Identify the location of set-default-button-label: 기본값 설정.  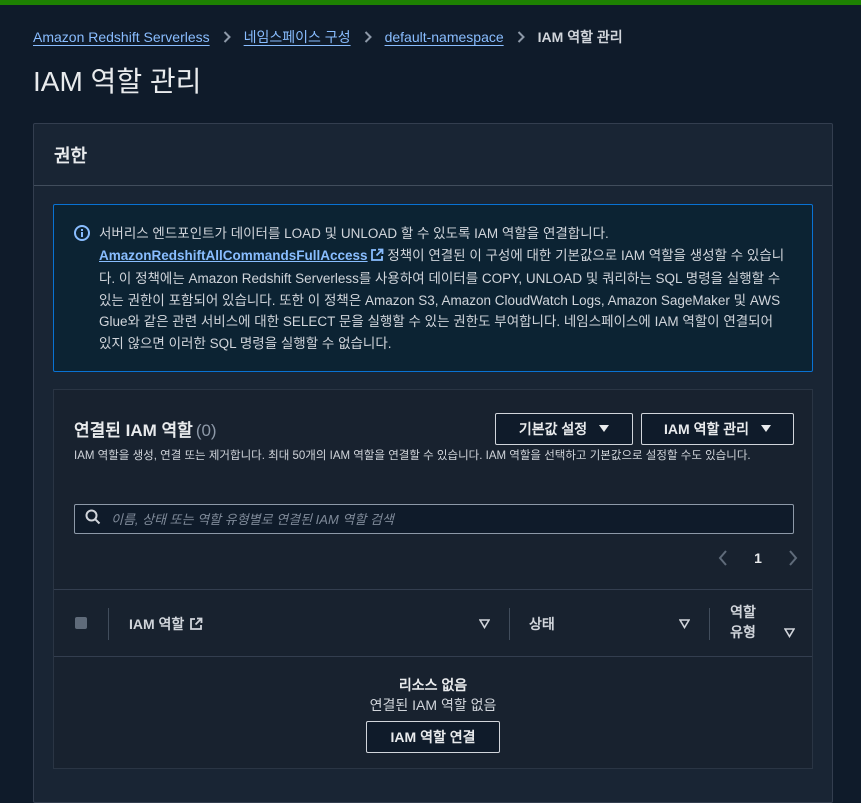
(553, 429).